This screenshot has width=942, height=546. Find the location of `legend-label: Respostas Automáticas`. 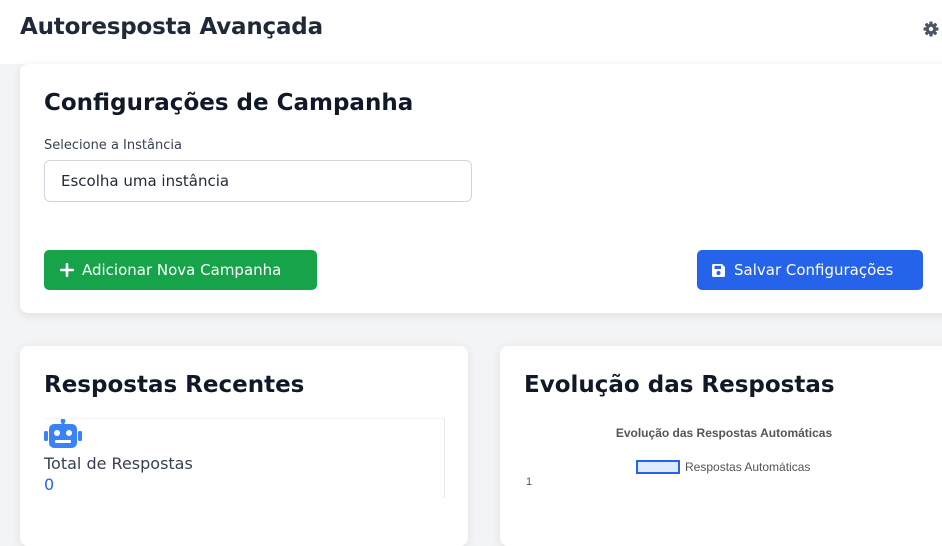

legend-label: Respostas Automáticas is located at coordinates (748, 467).